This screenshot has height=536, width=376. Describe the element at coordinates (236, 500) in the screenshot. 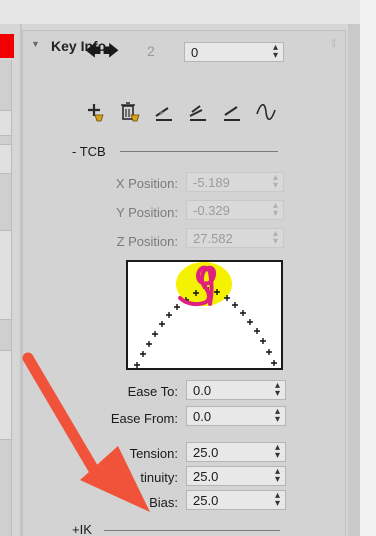

I see `bias-field: 25.0 ▴ ▾` at that location.